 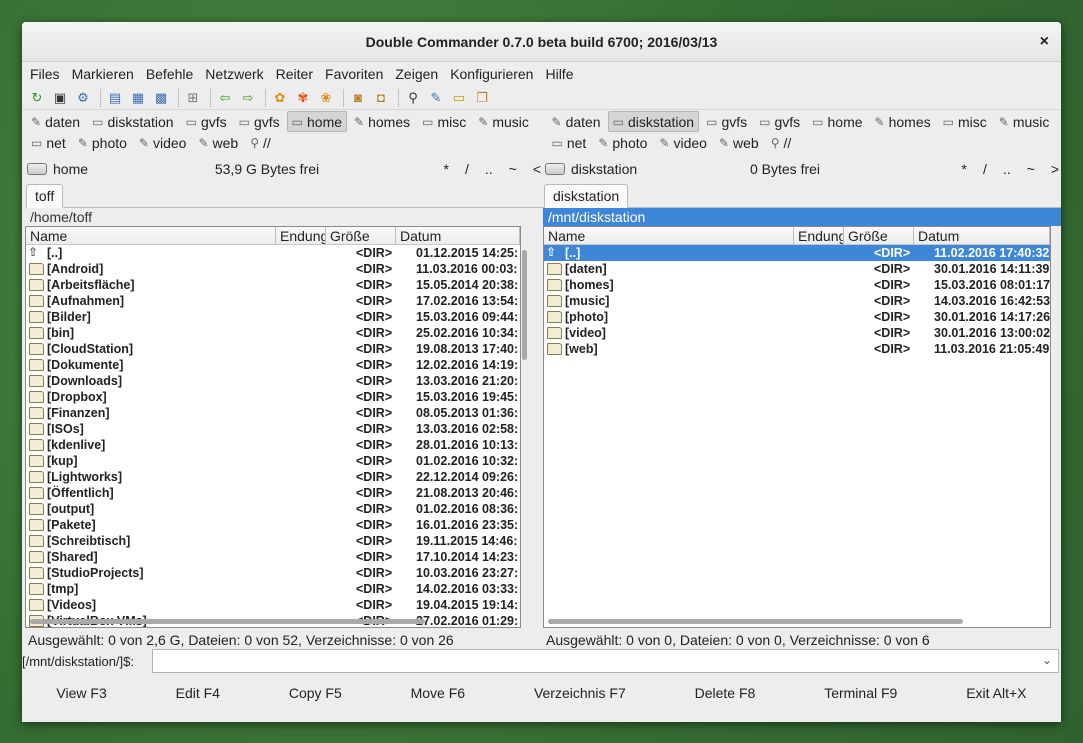 I want to click on menu-item-reiter: Reiter, so click(x=294, y=74).